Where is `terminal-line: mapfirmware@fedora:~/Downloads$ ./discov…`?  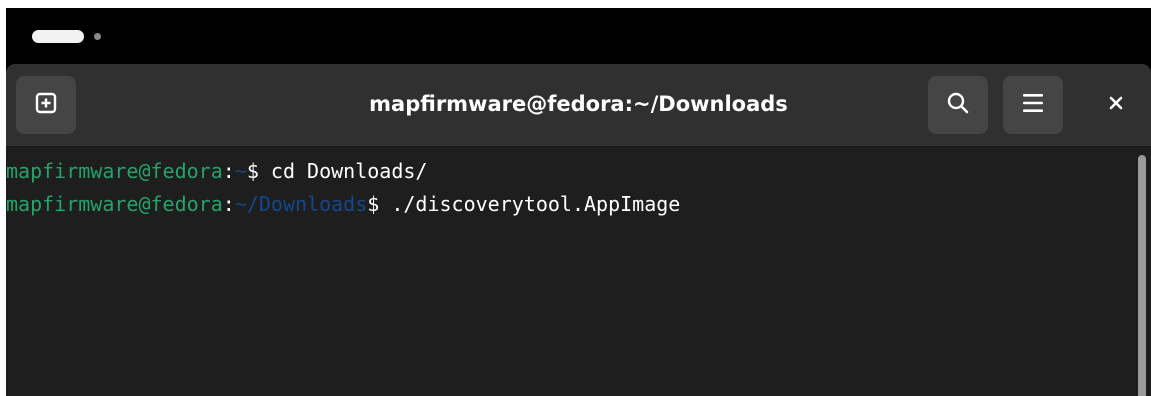 terminal-line: mapfirmware@fedora:~/Downloads$ ./discov… is located at coordinates (570, 204).